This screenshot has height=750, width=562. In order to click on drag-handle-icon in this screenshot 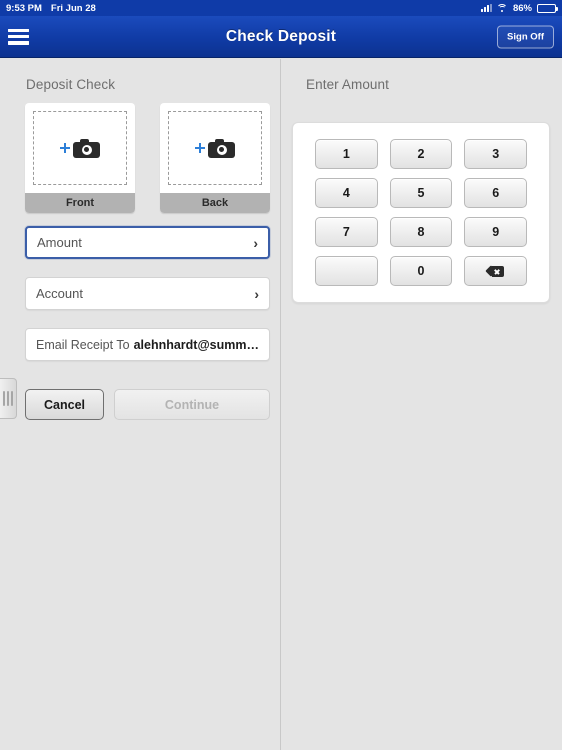, I will do `click(8, 398)`.